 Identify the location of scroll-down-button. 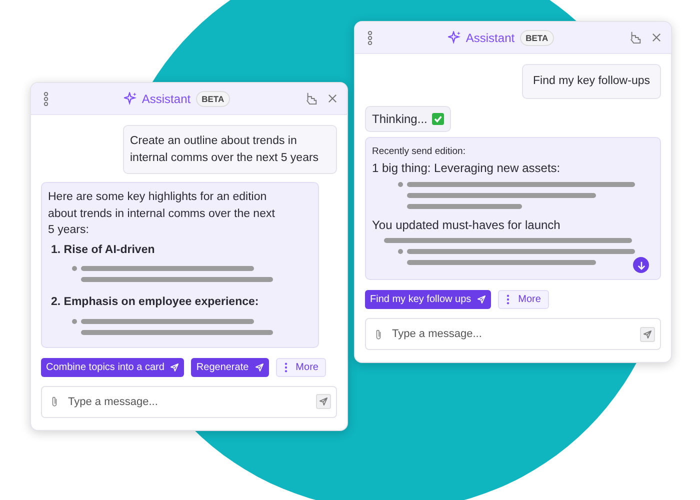
(641, 265).